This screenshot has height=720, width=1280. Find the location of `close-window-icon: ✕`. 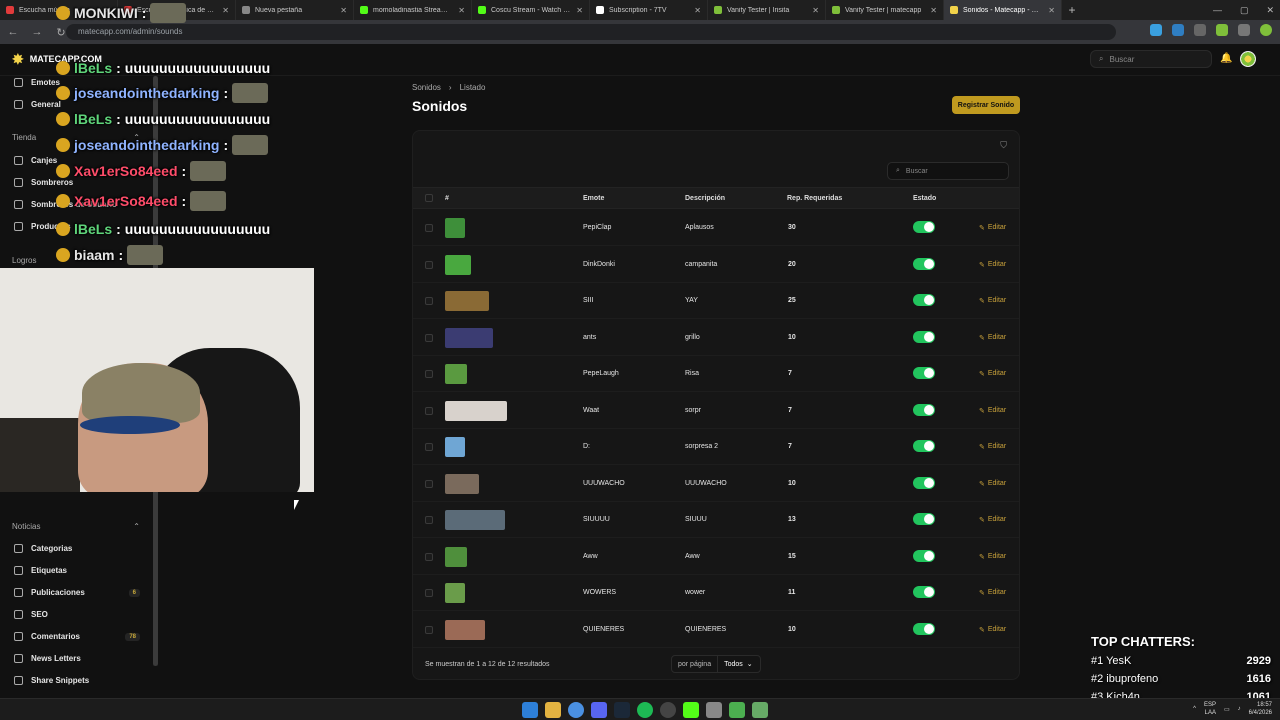

close-window-icon: ✕ is located at coordinates (1270, 10).